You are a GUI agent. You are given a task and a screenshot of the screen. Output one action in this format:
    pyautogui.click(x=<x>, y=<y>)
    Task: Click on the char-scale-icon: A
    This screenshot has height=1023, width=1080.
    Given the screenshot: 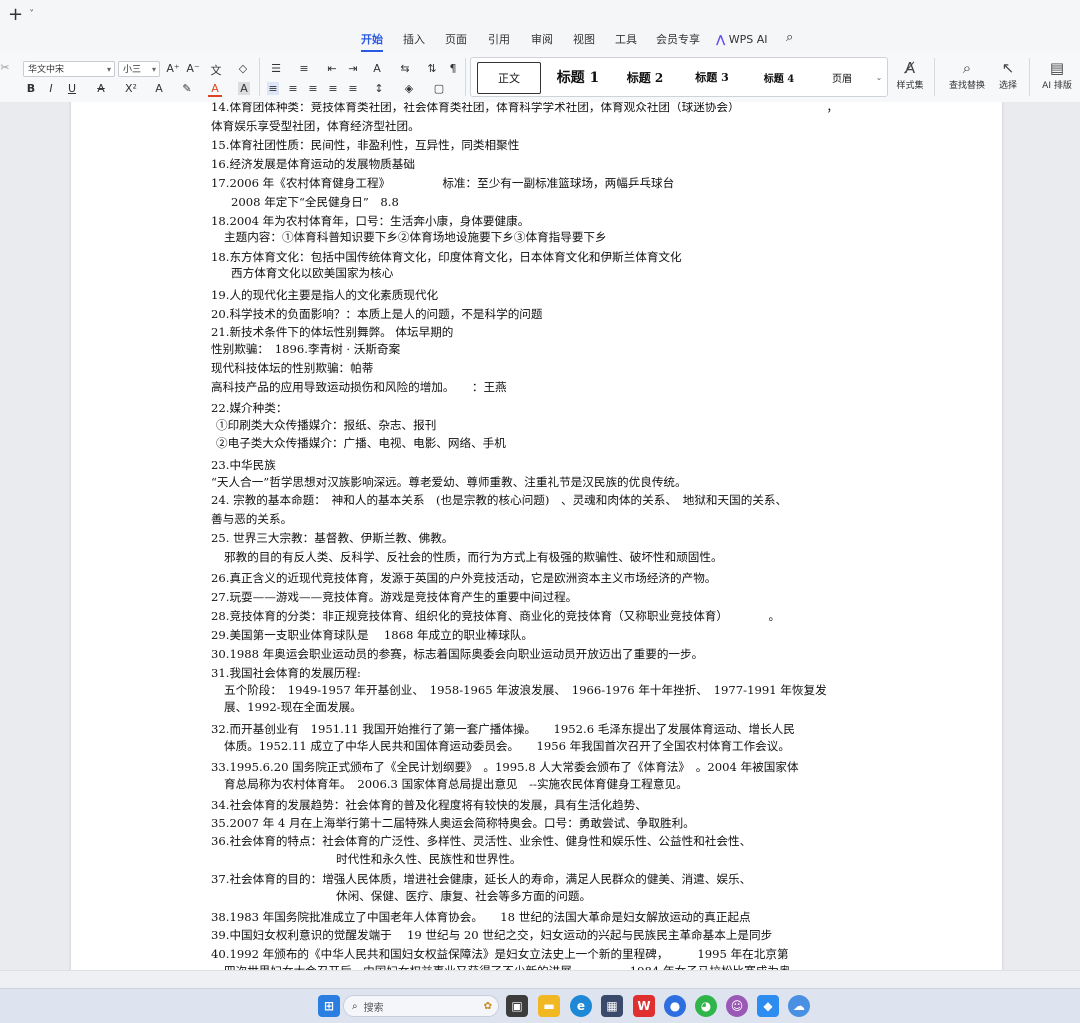 What is the action you would take?
    pyautogui.click(x=377, y=68)
    